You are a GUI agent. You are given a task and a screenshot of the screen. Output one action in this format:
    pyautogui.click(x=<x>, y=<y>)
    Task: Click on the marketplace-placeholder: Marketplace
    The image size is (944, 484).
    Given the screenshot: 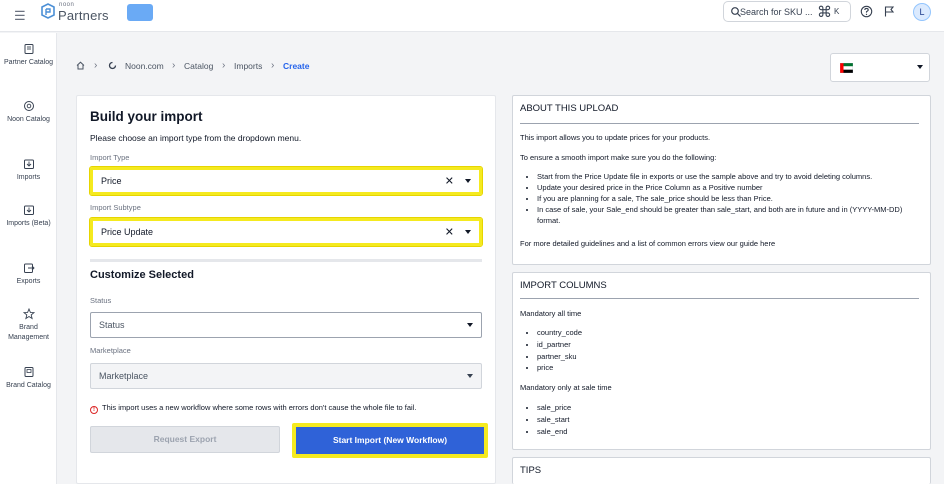 What is the action you would take?
    pyautogui.click(x=124, y=376)
    